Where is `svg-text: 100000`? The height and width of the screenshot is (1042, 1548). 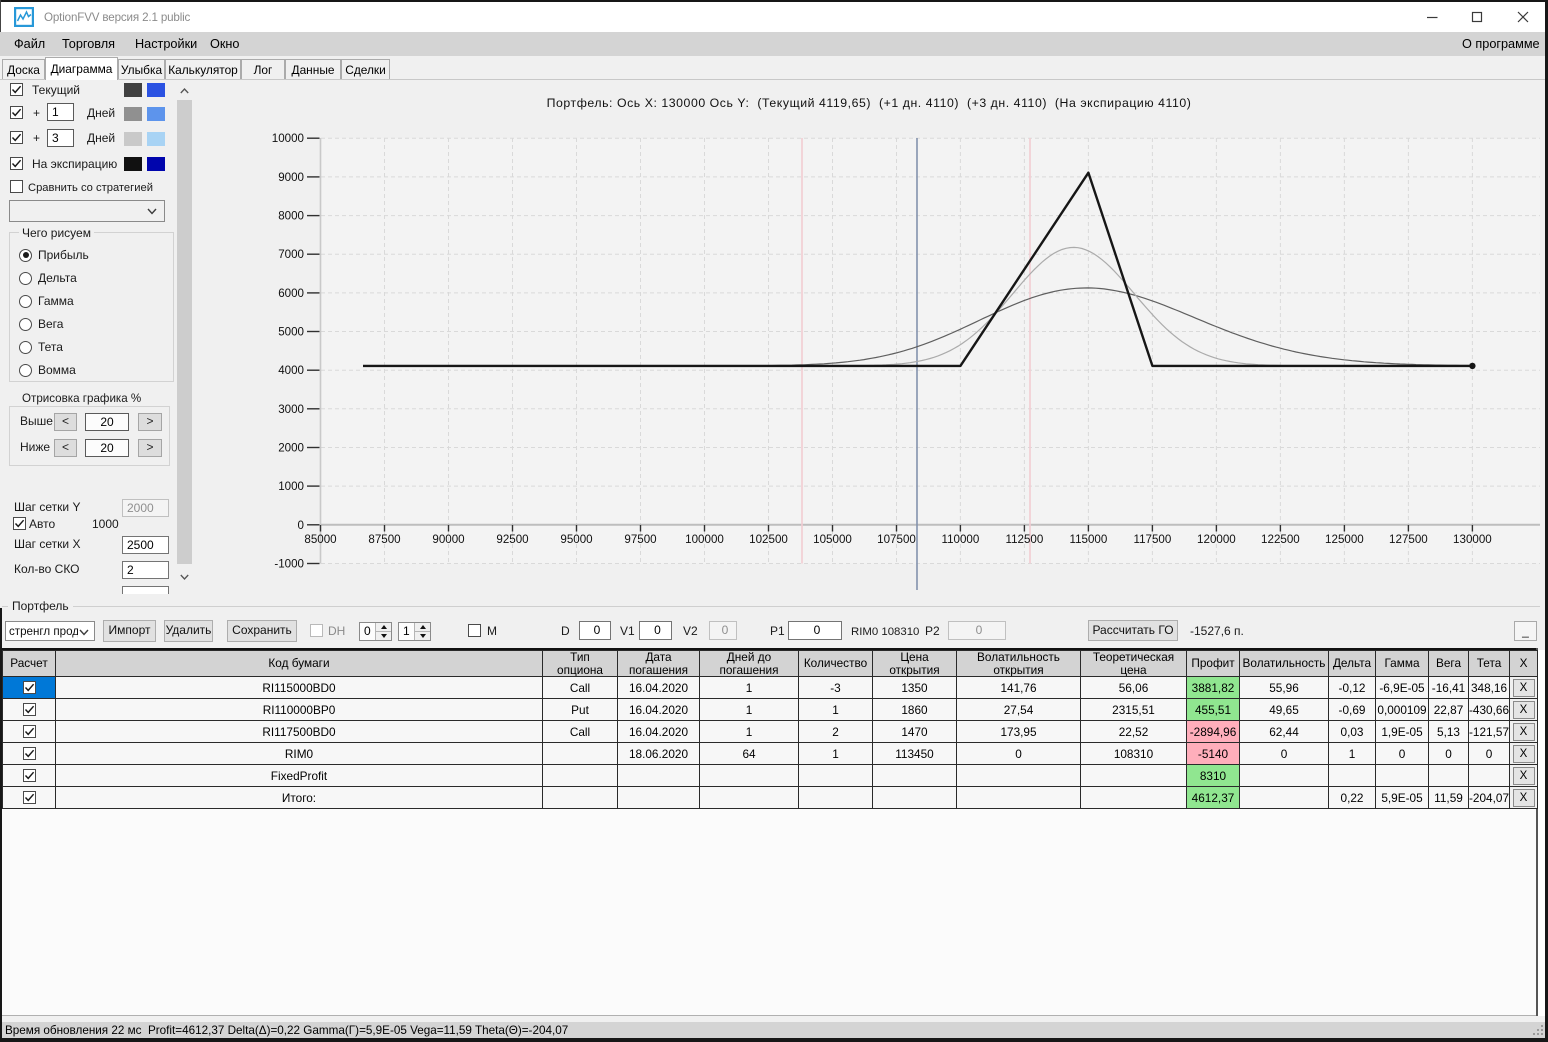
svg-text: 100000 is located at coordinates (704, 539).